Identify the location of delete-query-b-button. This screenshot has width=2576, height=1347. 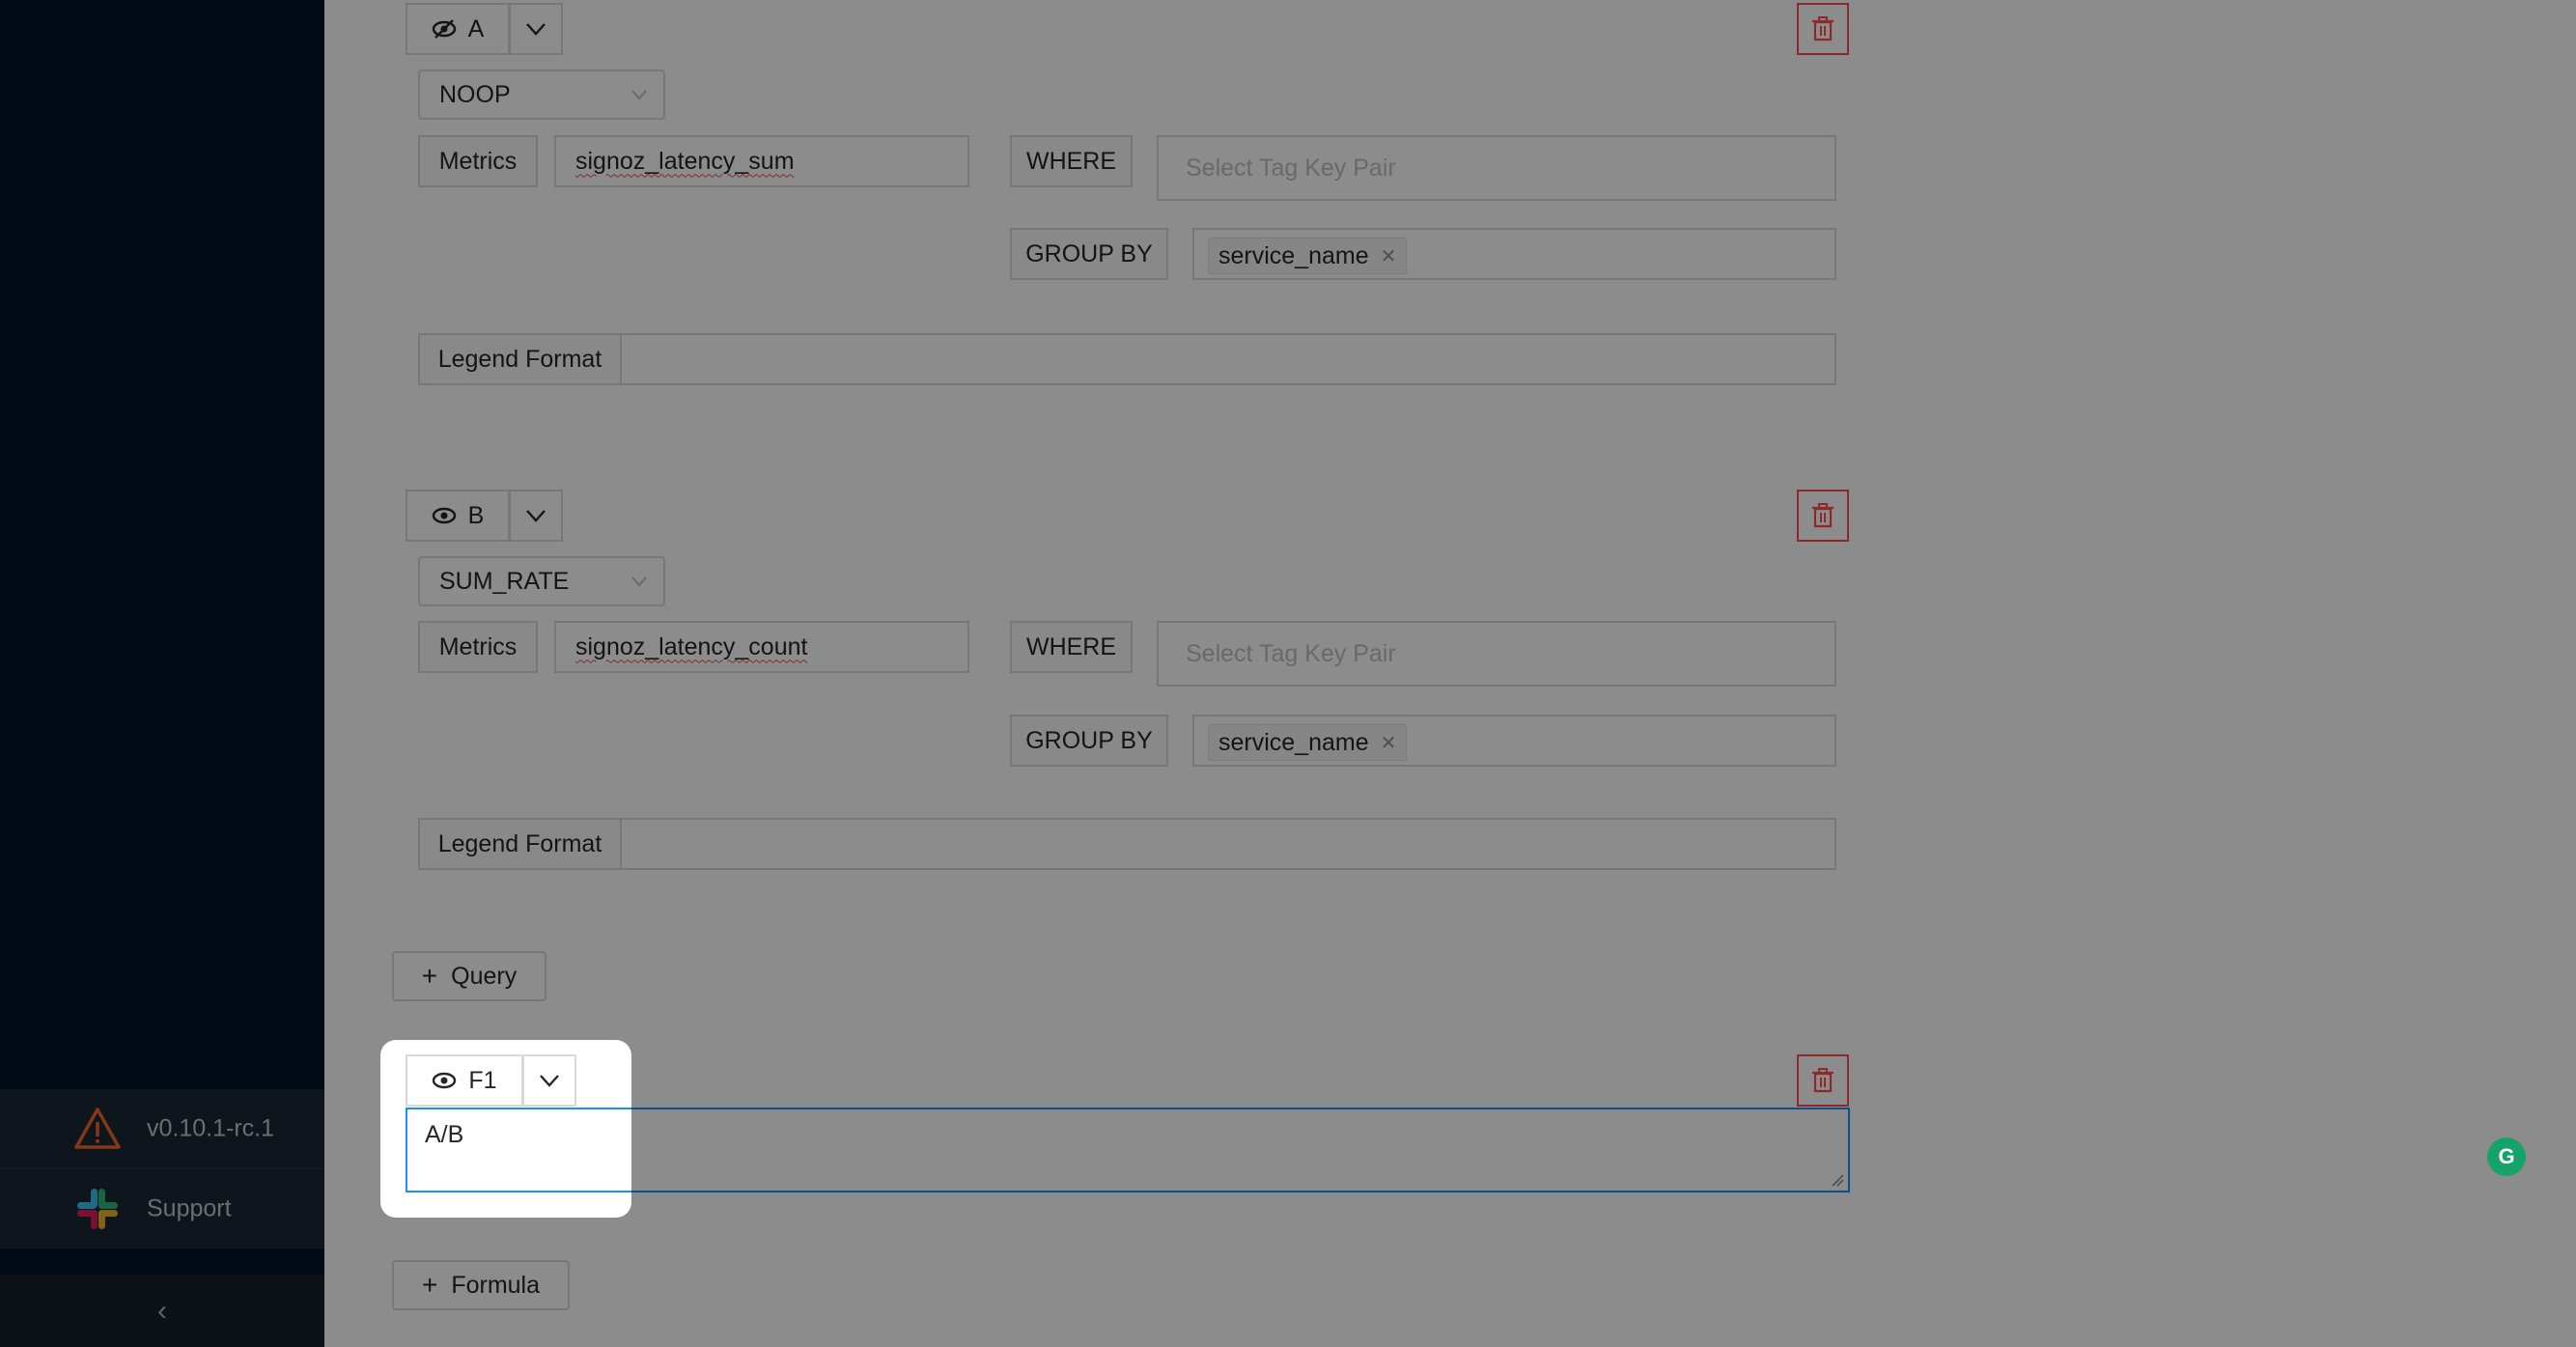
(1823, 516).